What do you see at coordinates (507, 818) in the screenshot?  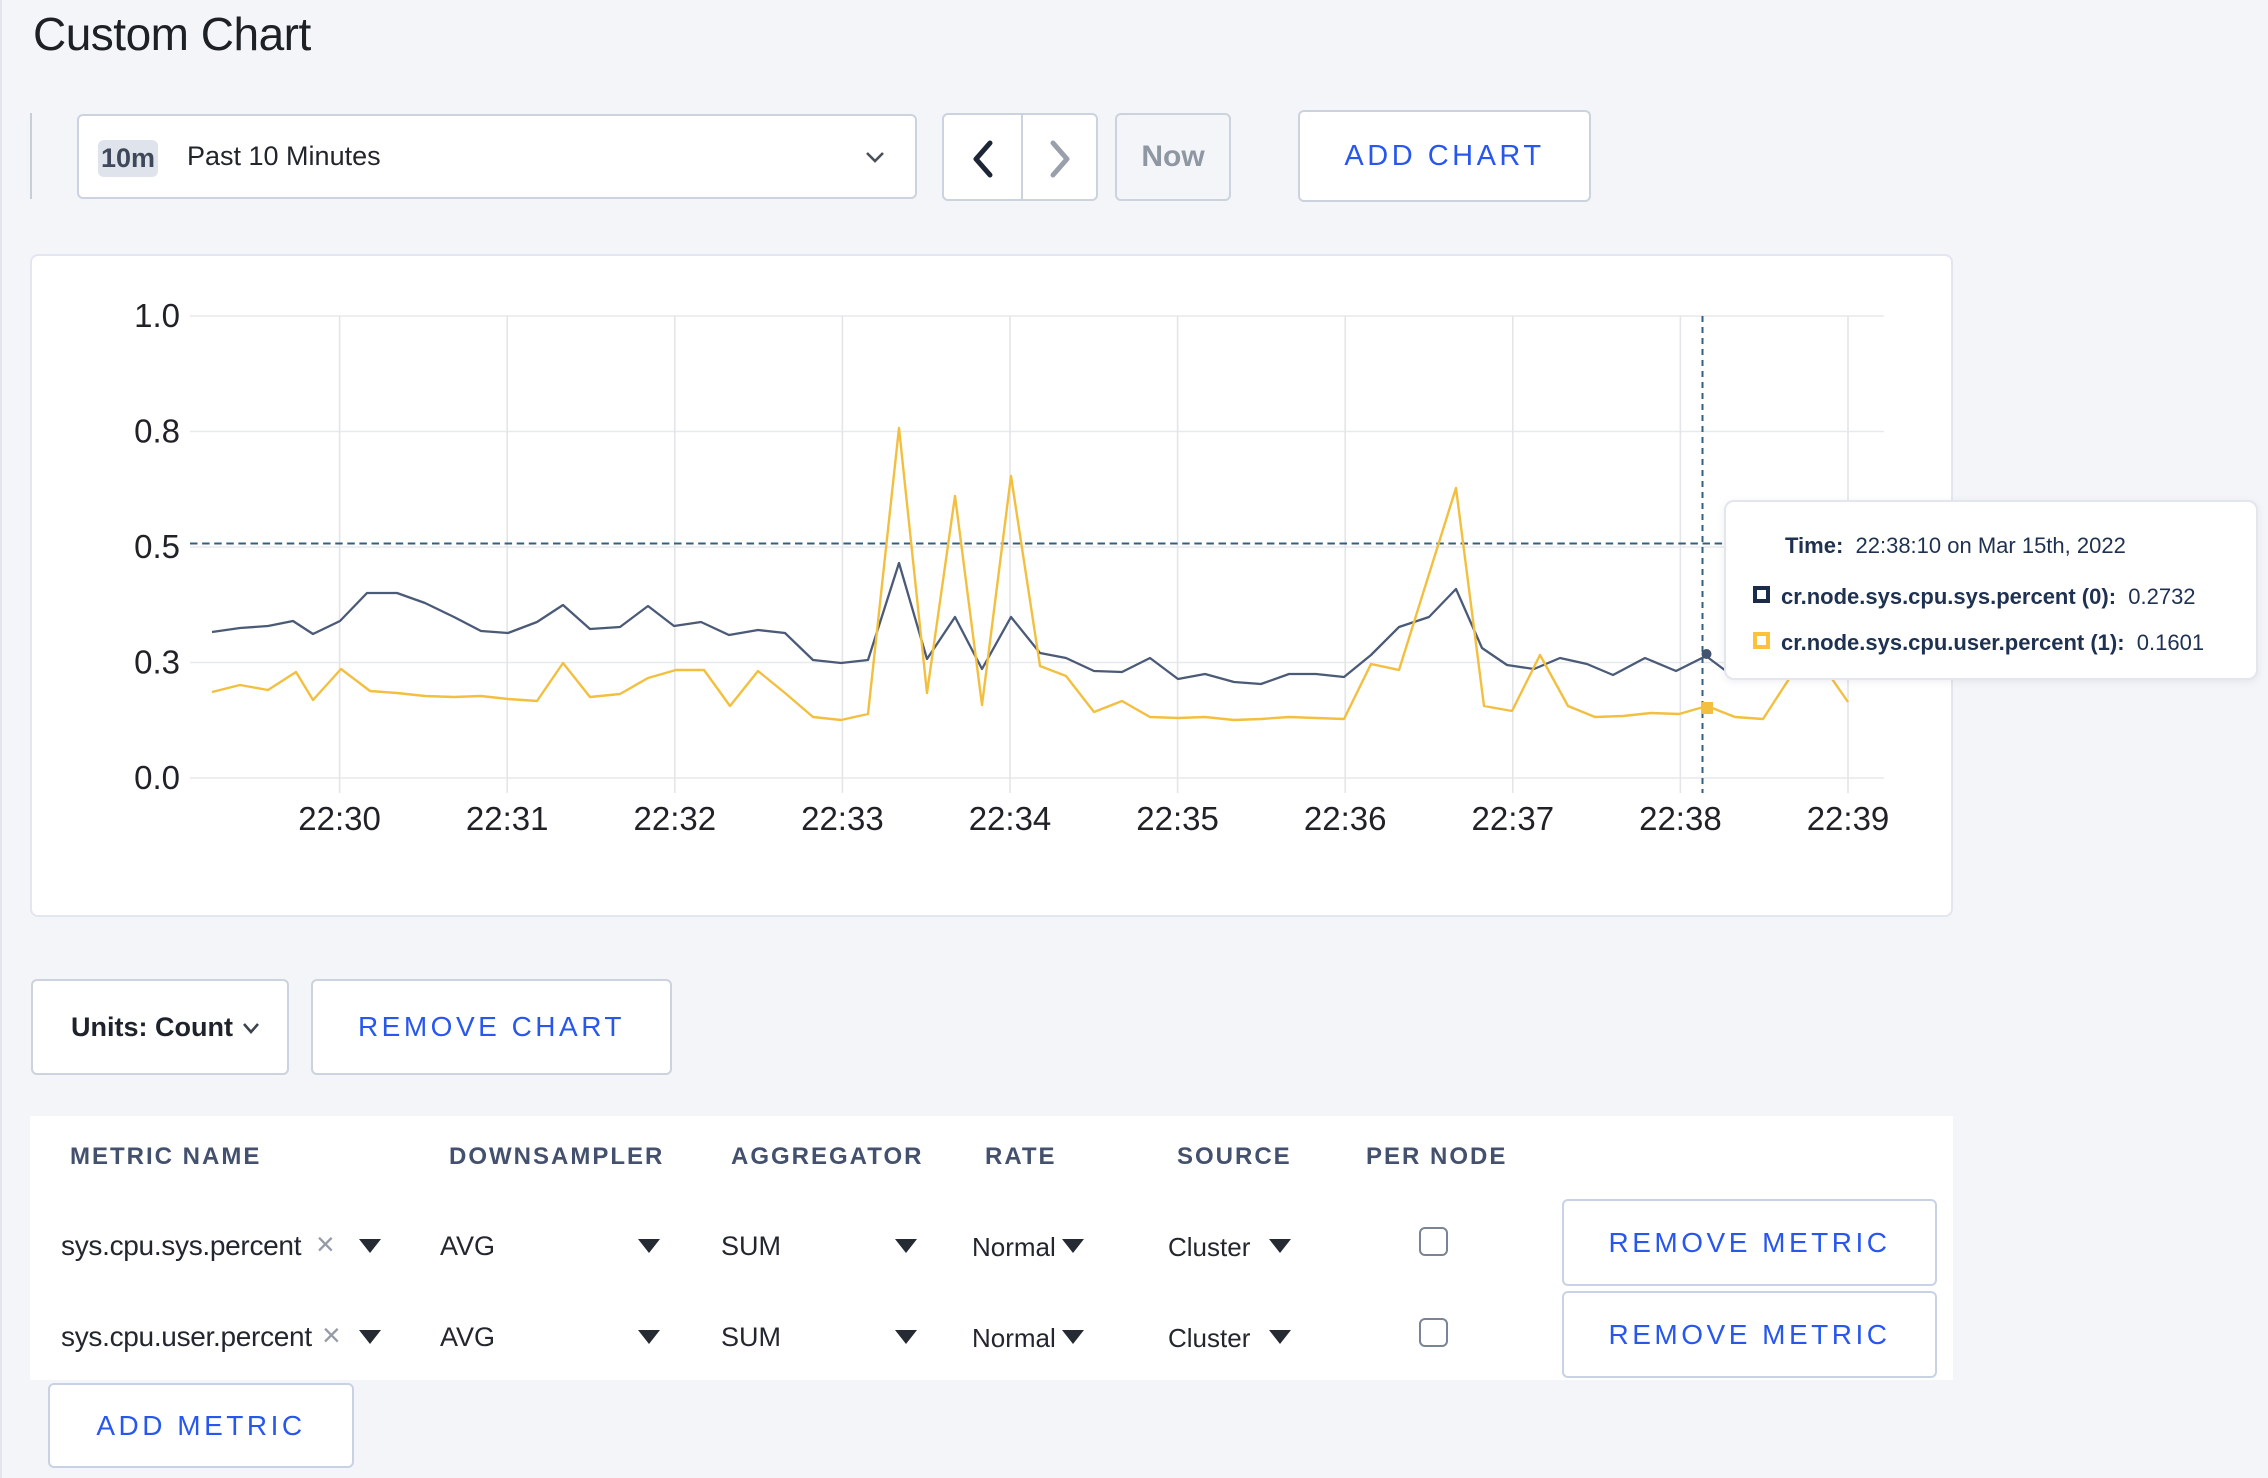 I see `svg-text: 22:31` at bounding box center [507, 818].